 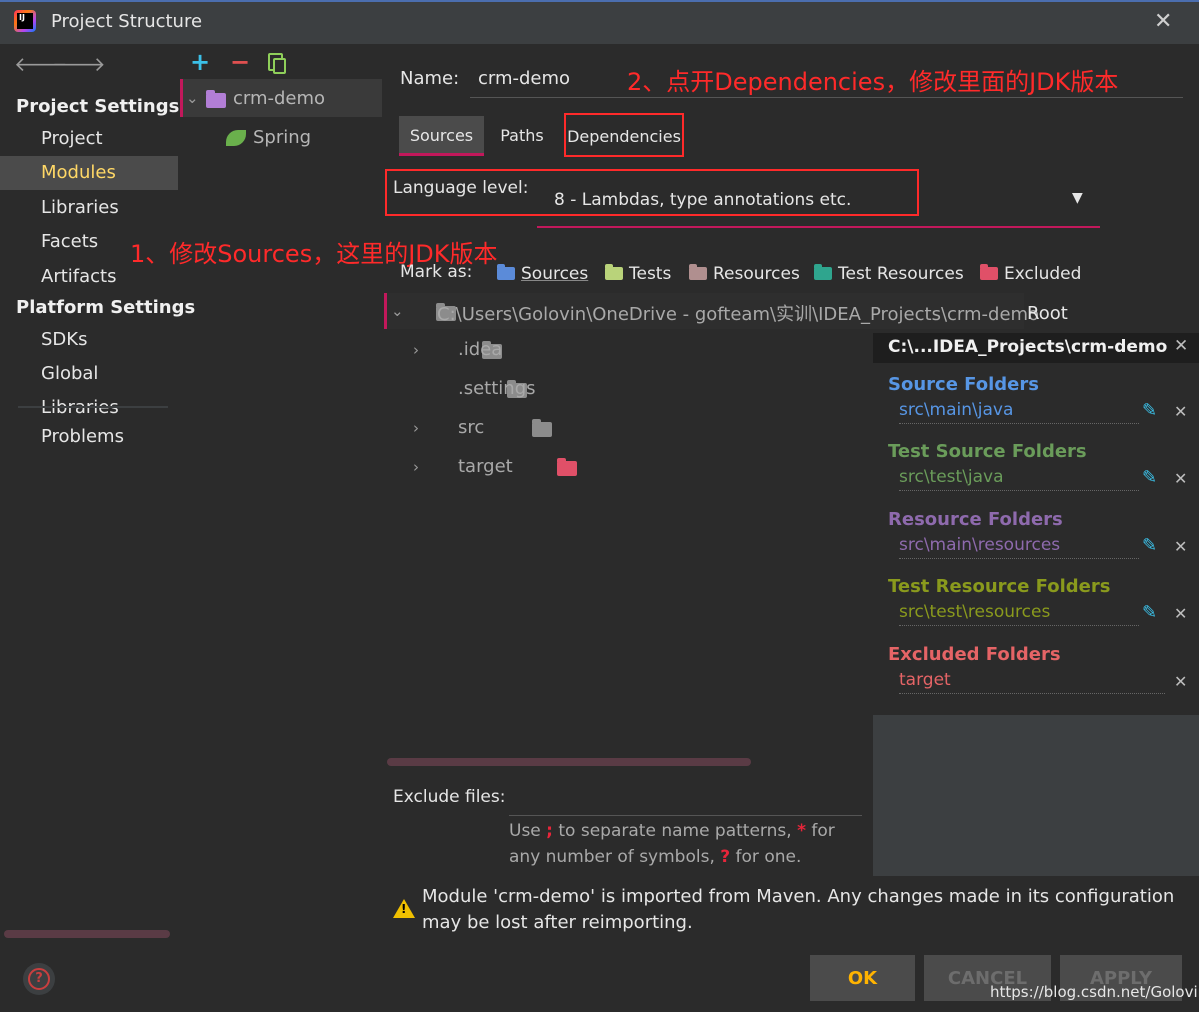 What do you see at coordinates (1028, 347) in the screenshot?
I see `content-root-title: C:\...IDEA_Projects\crm-demo` at bounding box center [1028, 347].